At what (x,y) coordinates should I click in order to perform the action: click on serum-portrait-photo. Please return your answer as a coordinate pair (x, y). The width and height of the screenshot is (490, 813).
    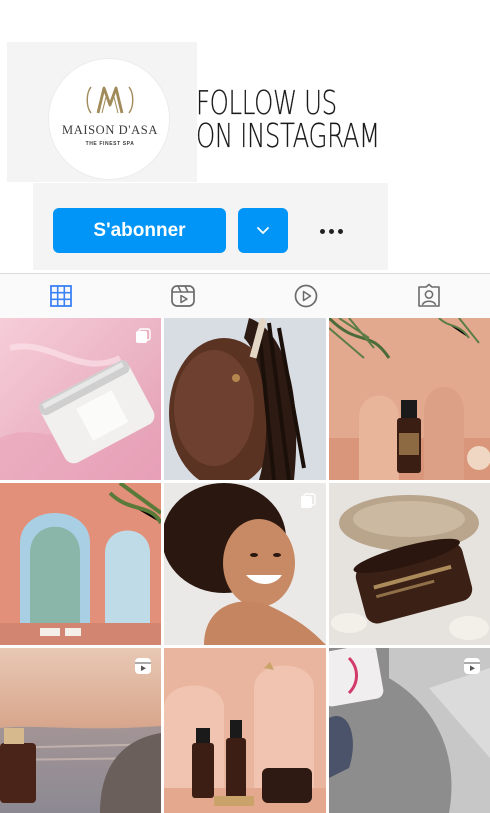
    Looking at the image, I should click on (245, 399).